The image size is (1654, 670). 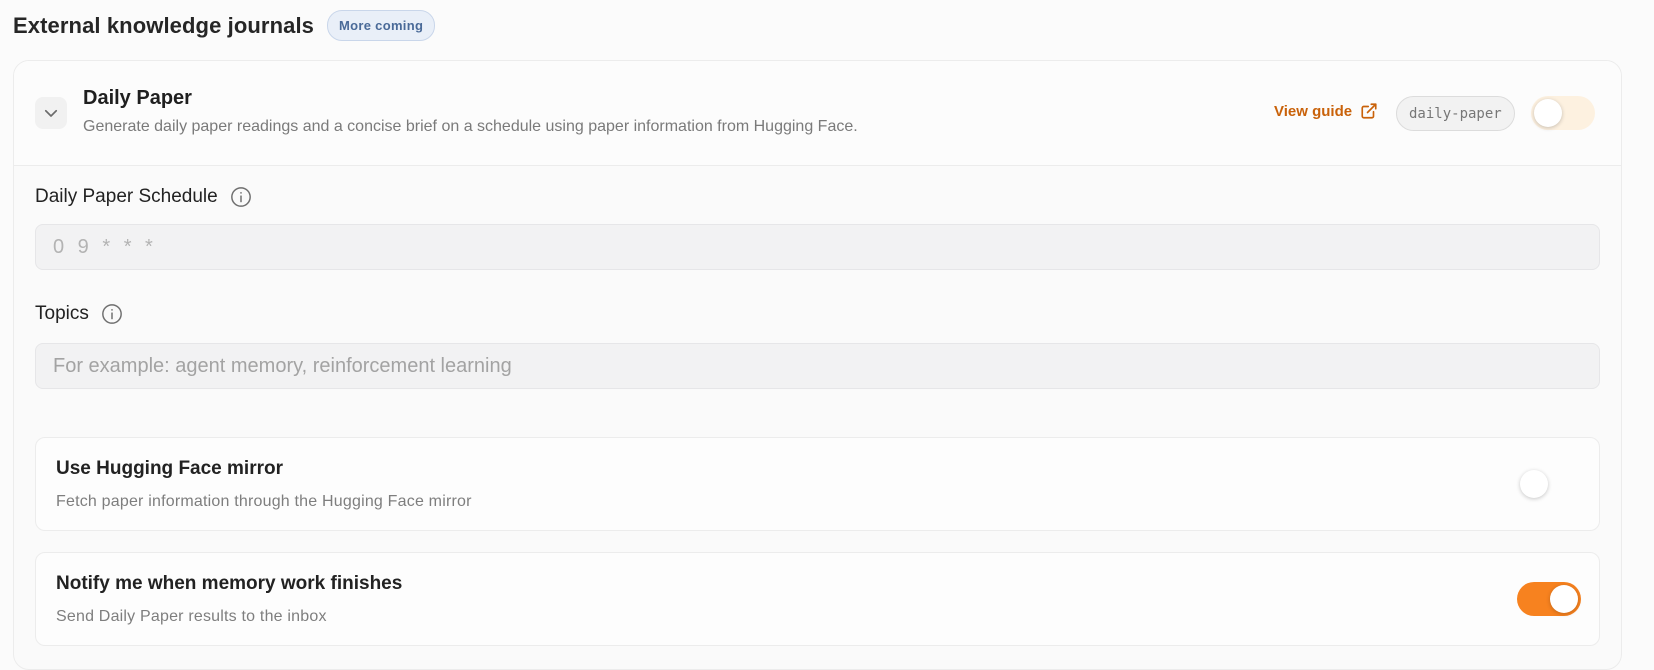 I want to click on schedule-label: Daily Paper Schedule, so click(x=126, y=196).